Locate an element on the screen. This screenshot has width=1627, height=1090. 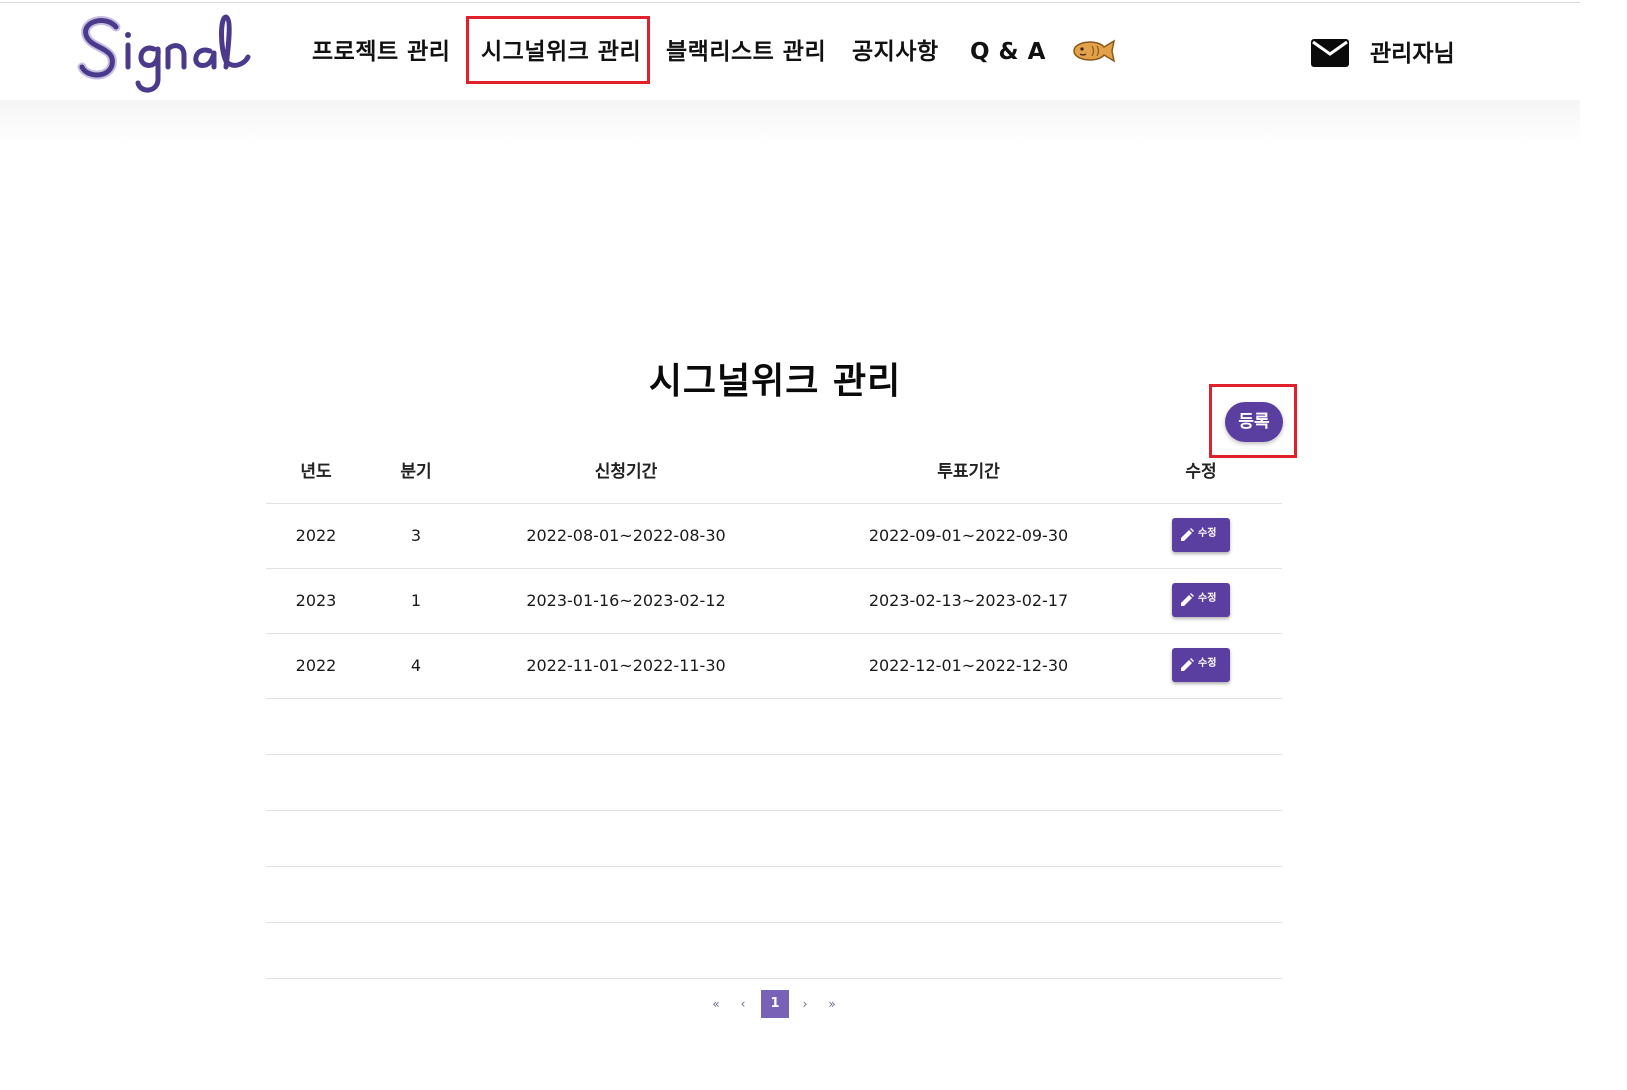
column-header-edit: 수정 is located at coordinates (1201, 472).